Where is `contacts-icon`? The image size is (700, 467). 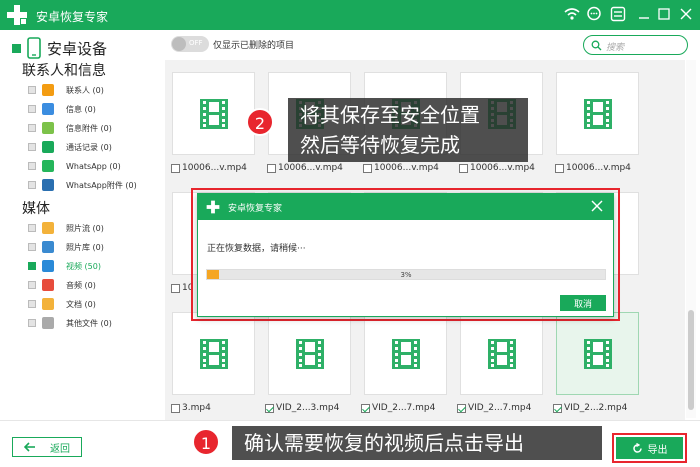 contacts-icon is located at coordinates (48, 90).